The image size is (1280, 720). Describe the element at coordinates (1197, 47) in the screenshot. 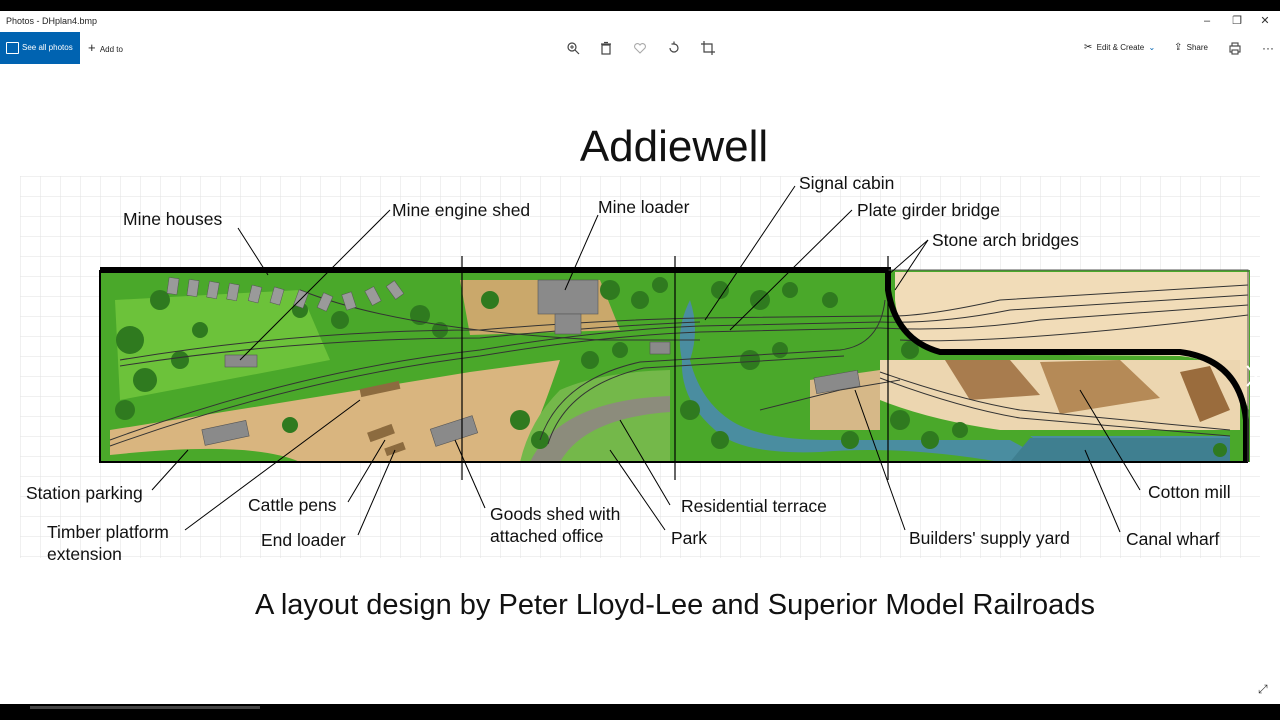

I see `share-label: Share` at that location.